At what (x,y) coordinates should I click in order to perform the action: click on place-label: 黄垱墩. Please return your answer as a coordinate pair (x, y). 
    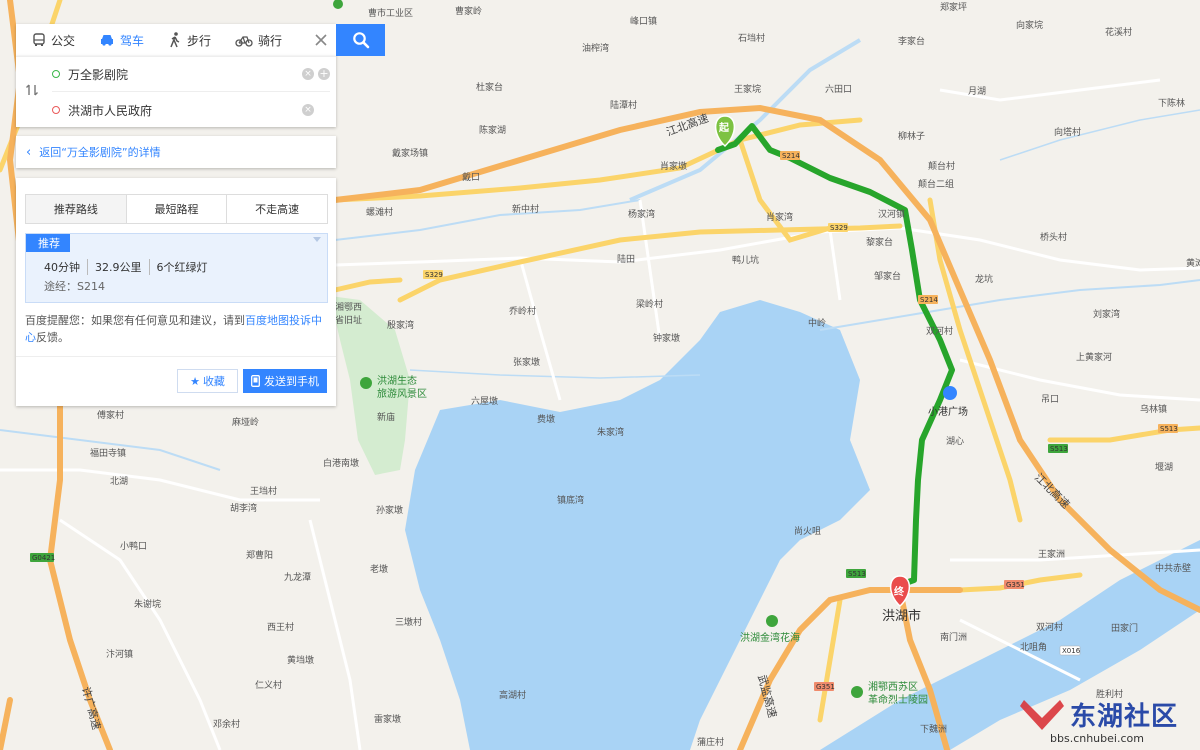
    Looking at the image, I should click on (300, 660).